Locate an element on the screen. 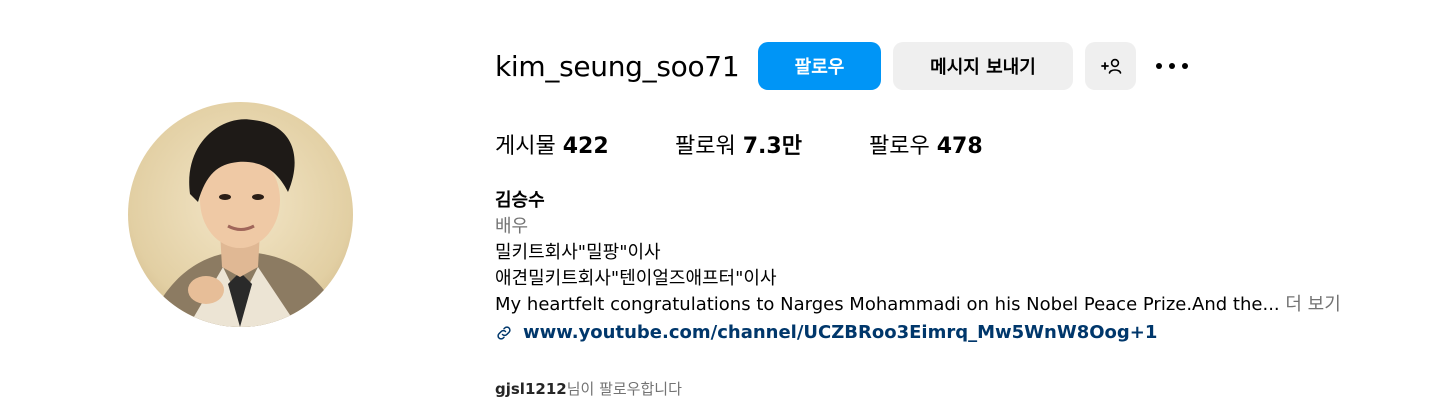 This screenshot has width=1449, height=418. posts-count: 게시물 422 is located at coordinates (552, 147).